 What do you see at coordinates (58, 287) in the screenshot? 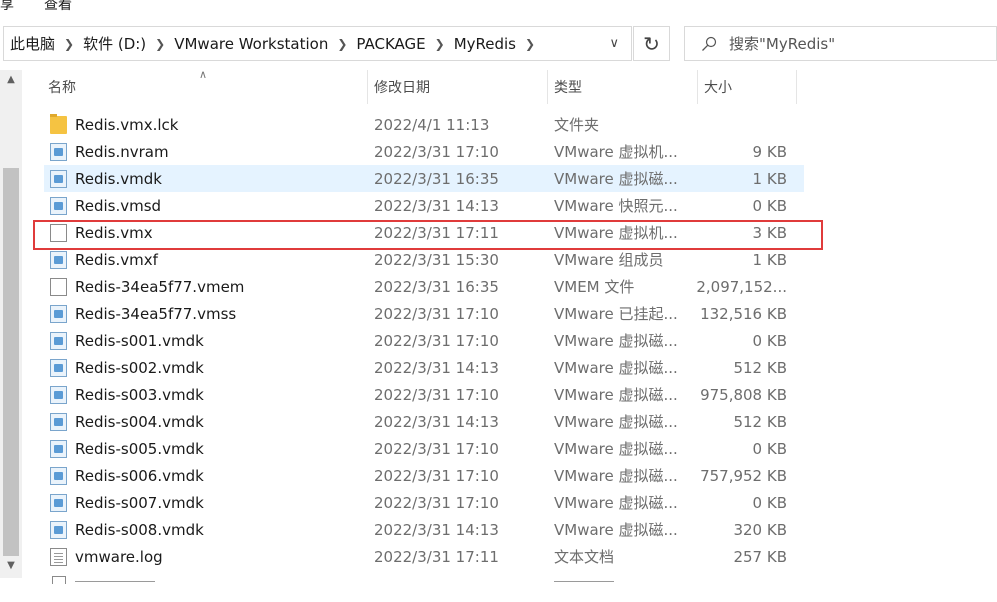
I see `generic-file-icon` at bounding box center [58, 287].